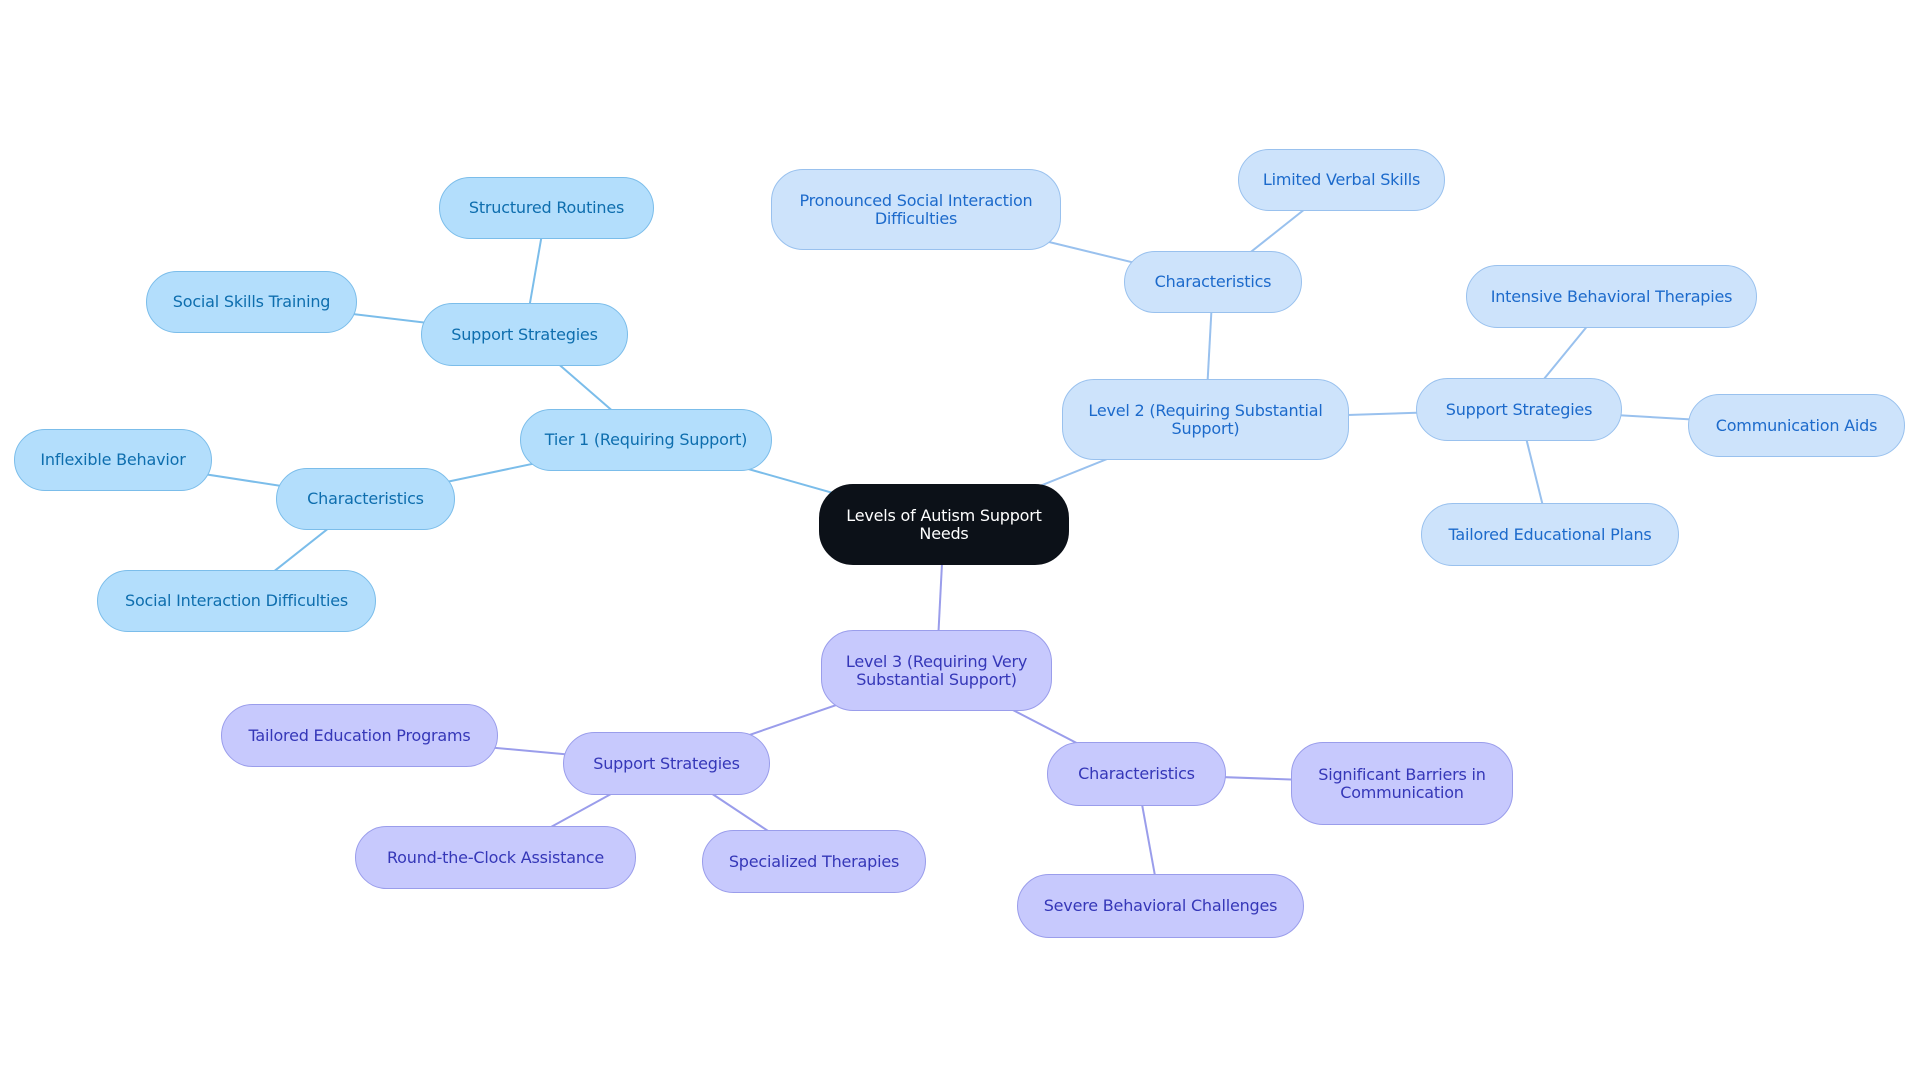 This screenshot has height=1083, width=1920. Describe the element at coordinates (1611, 296) in the screenshot. I see `node-l2-ss-ibt: Intensive Behavioral Therapies` at that location.